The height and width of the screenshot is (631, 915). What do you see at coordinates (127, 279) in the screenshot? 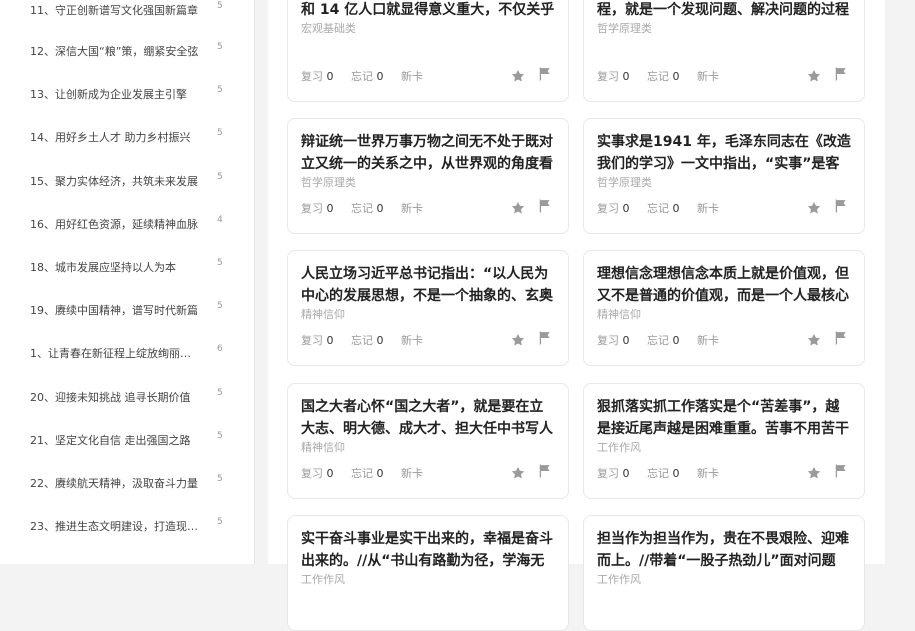
I see `sidebar-item: 18、城市发展应坚持以人为本 5` at bounding box center [127, 279].